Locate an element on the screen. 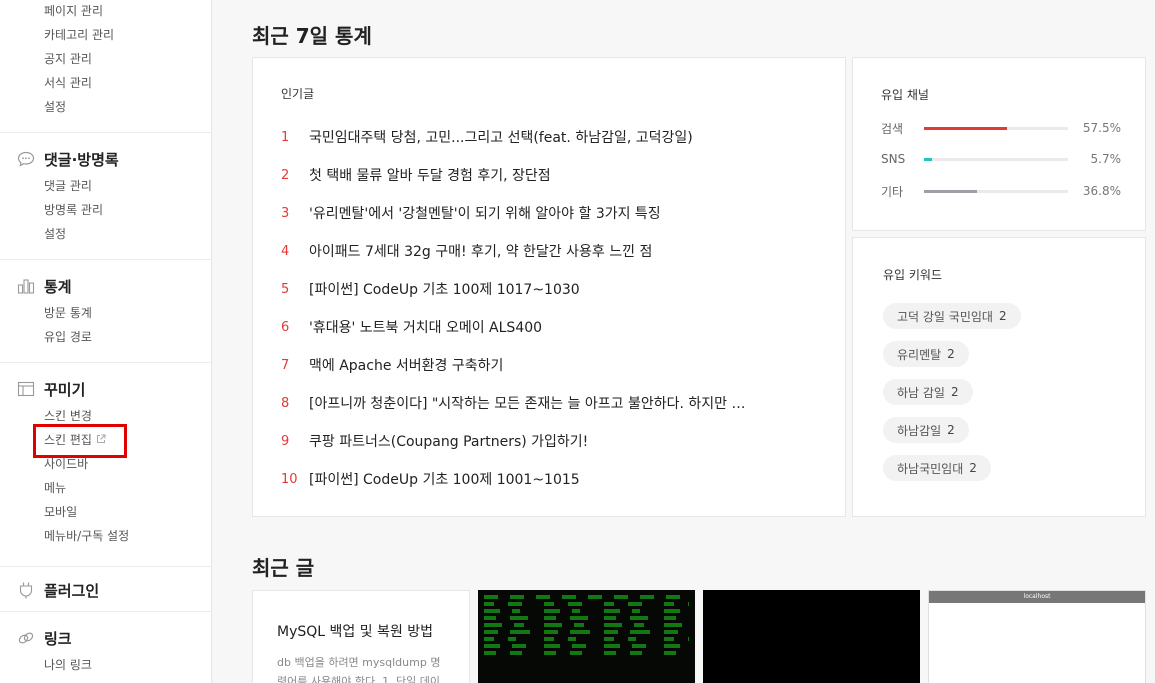 The width and height of the screenshot is (1155, 683). sidebar-section-plugin: 플러그인 is located at coordinates (105, 589).